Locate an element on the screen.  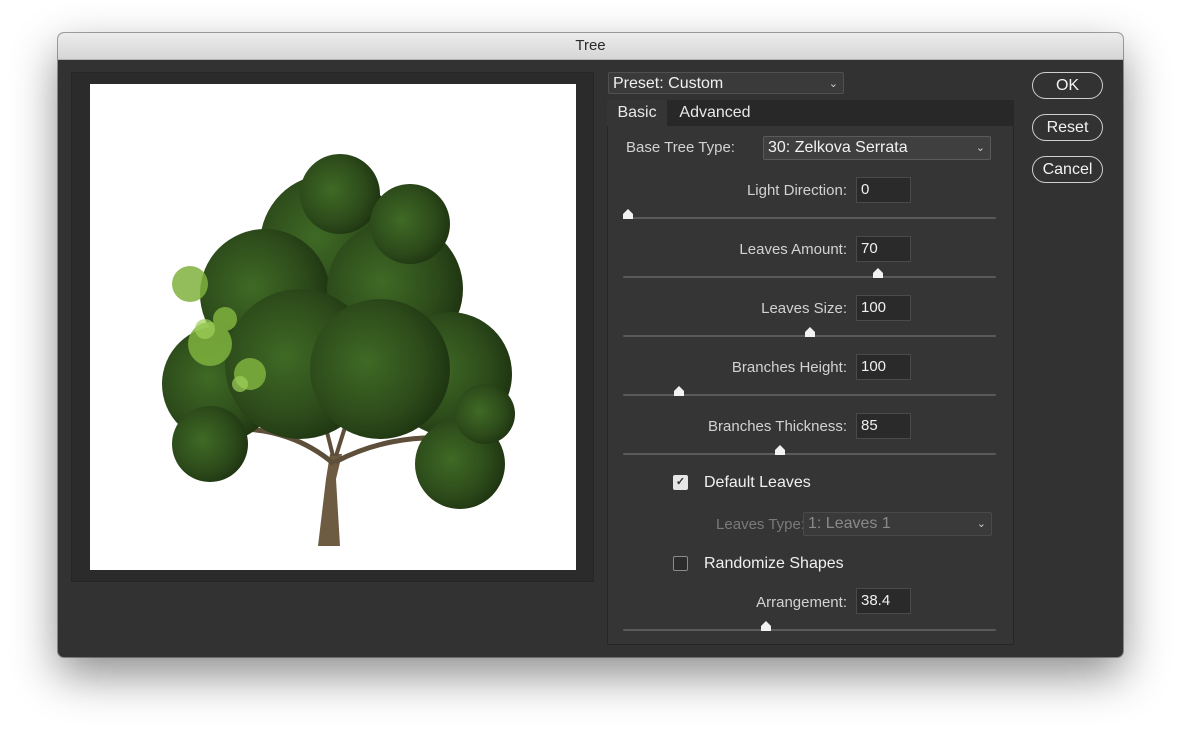
leaves-size-field: 100 is located at coordinates (883, 308).